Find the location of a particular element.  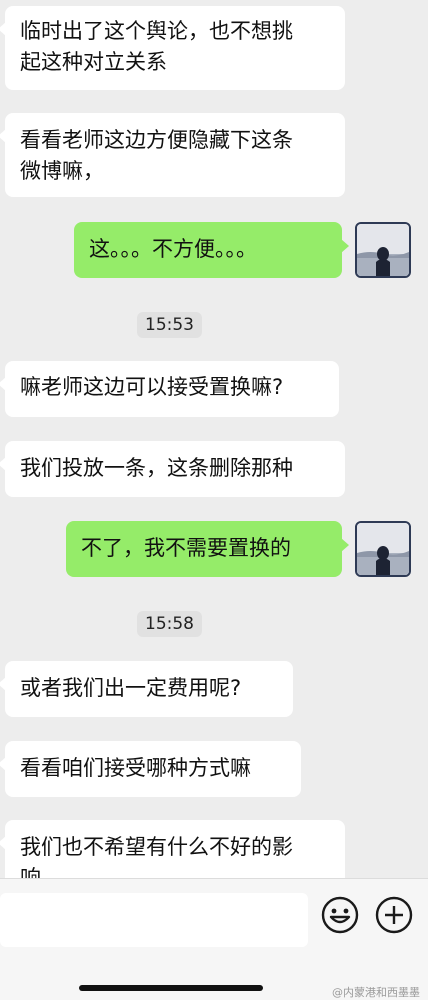

home-indicator is located at coordinates (171, 988).